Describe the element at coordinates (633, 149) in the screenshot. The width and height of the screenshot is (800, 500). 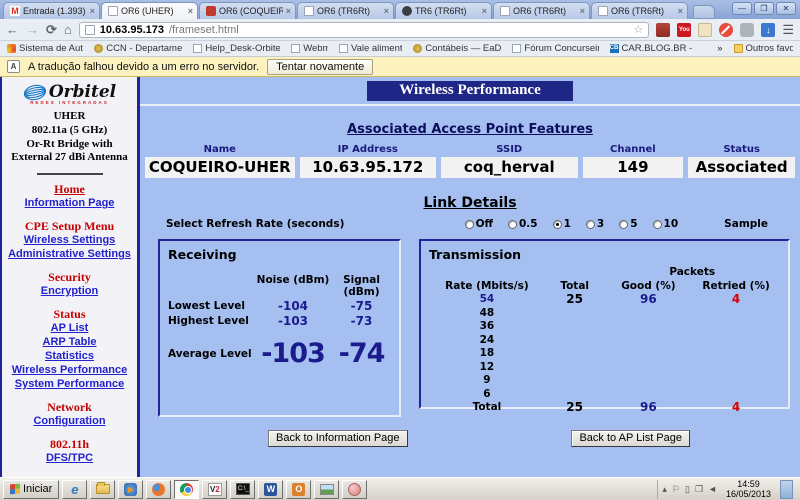
I see `col-header-channel: Channel` at that location.